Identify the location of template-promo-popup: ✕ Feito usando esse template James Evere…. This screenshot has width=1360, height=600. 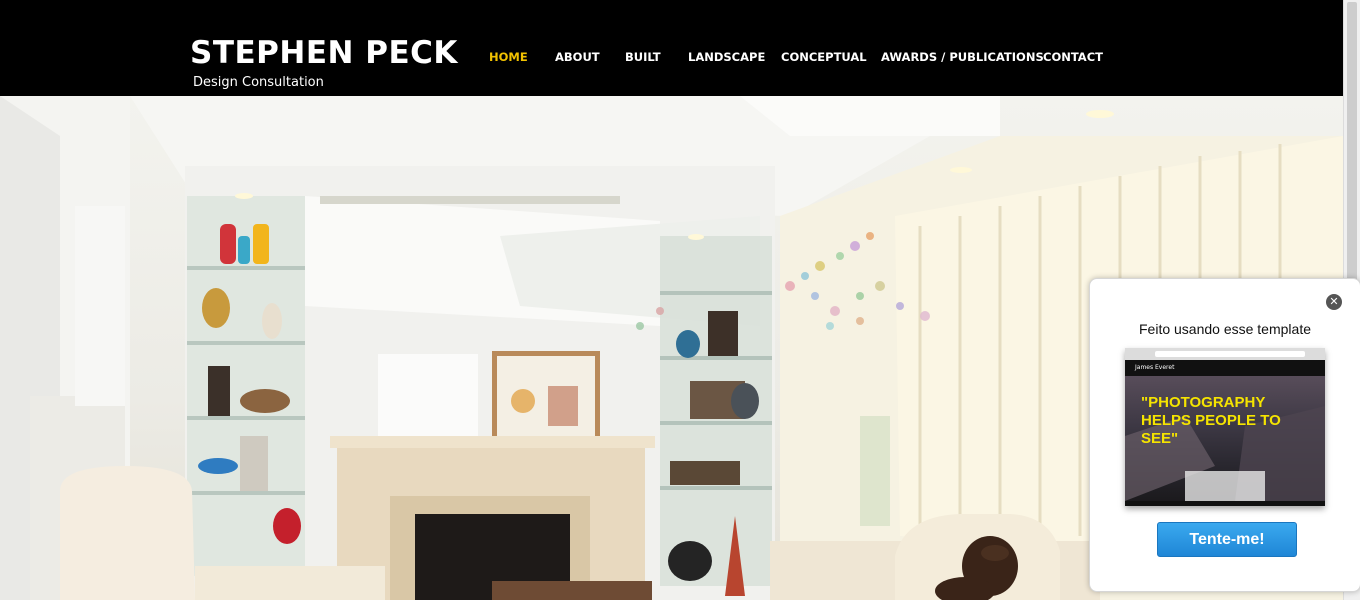
(1224, 435).